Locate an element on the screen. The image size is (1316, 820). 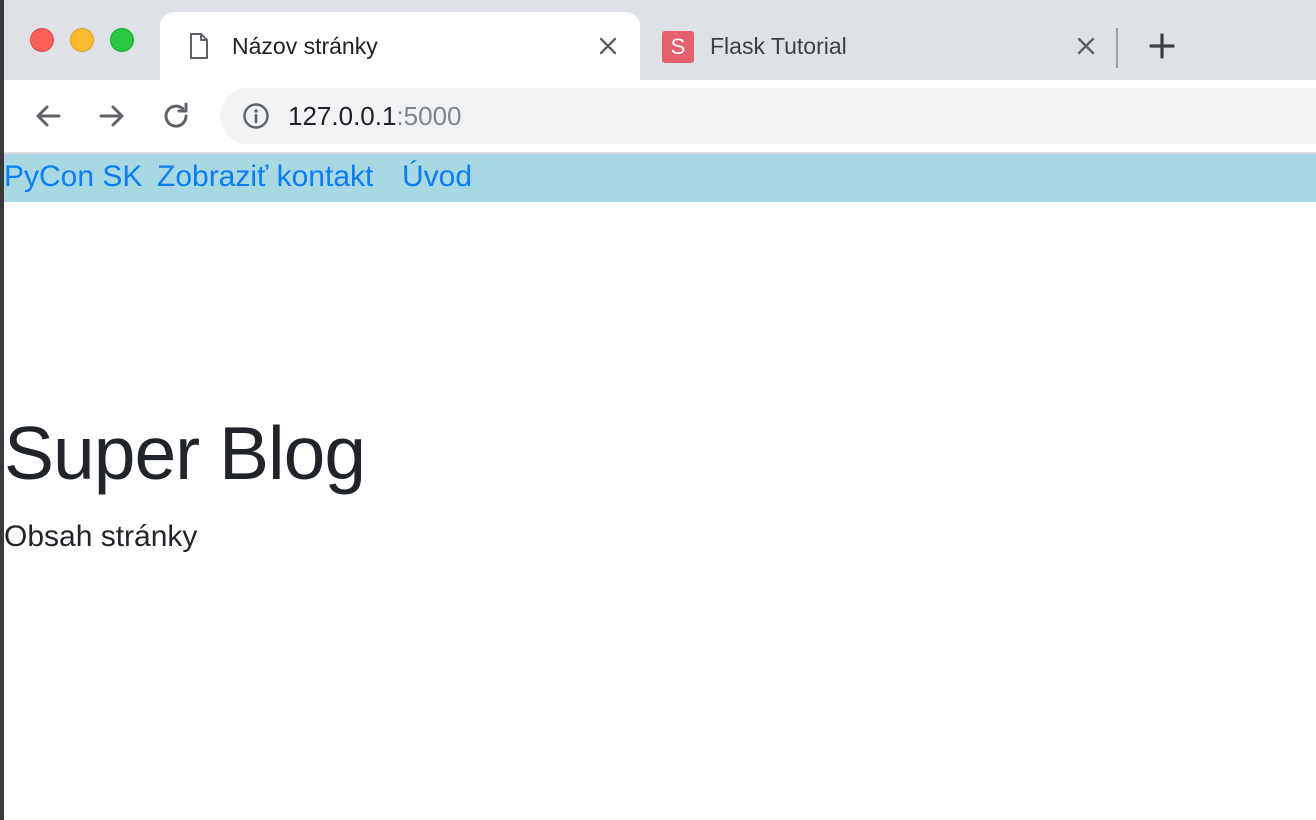
tab-divider is located at coordinates (1117, 48).